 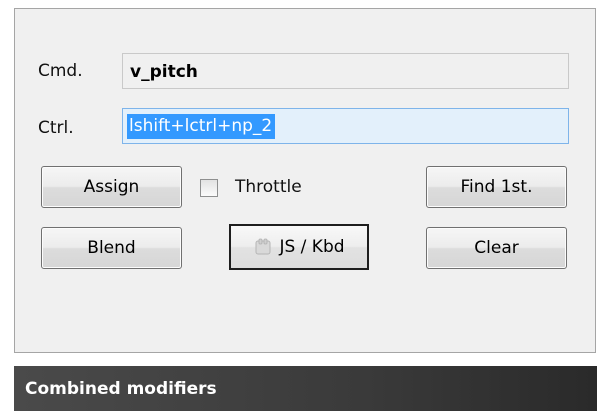 What do you see at coordinates (263, 246) in the screenshot?
I see `keyboard-icon` at bounding box center [263, 246].